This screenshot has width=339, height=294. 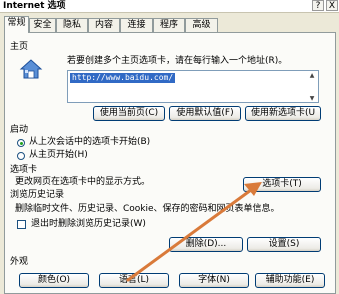 I want to click on delete-on-exit-checkbox, so click(x=21, y=224).